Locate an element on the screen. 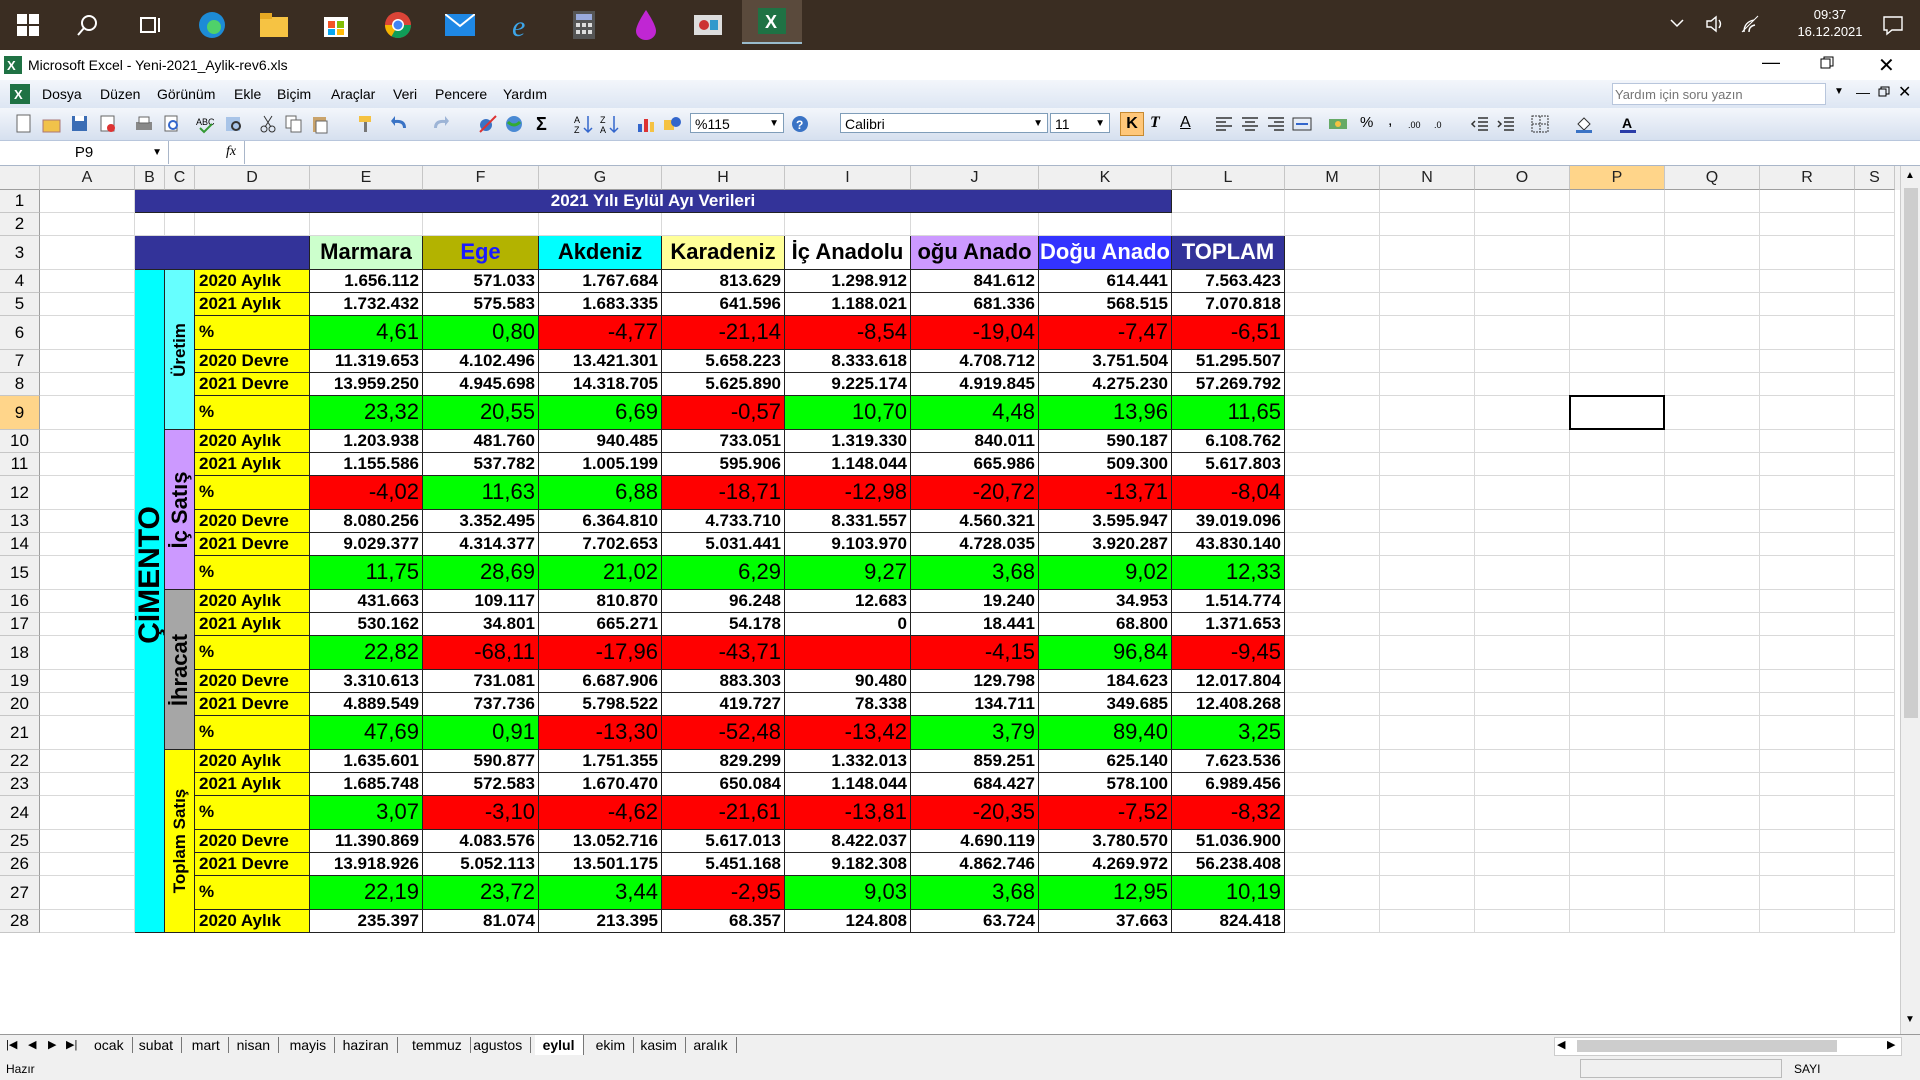 The height and width of the screenshot is (1080, 1920). column-header-k: K is located at coordinates (1105, 178).